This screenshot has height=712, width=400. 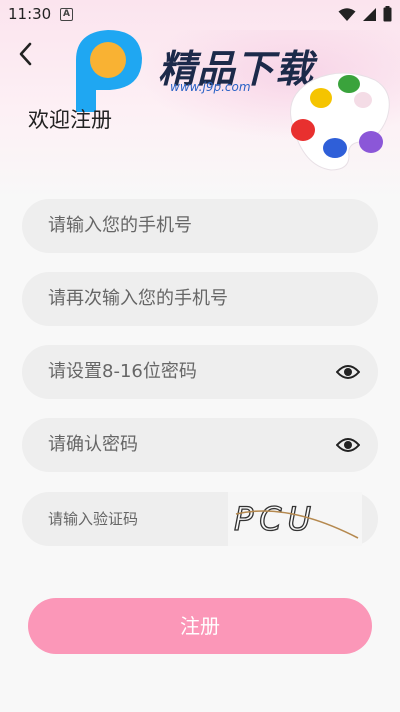 What do you see at coordinates (120, 225) in the screenshot?
I see `phone-placeholder: 请输入您的手机号` at bounding box center [120, 225].